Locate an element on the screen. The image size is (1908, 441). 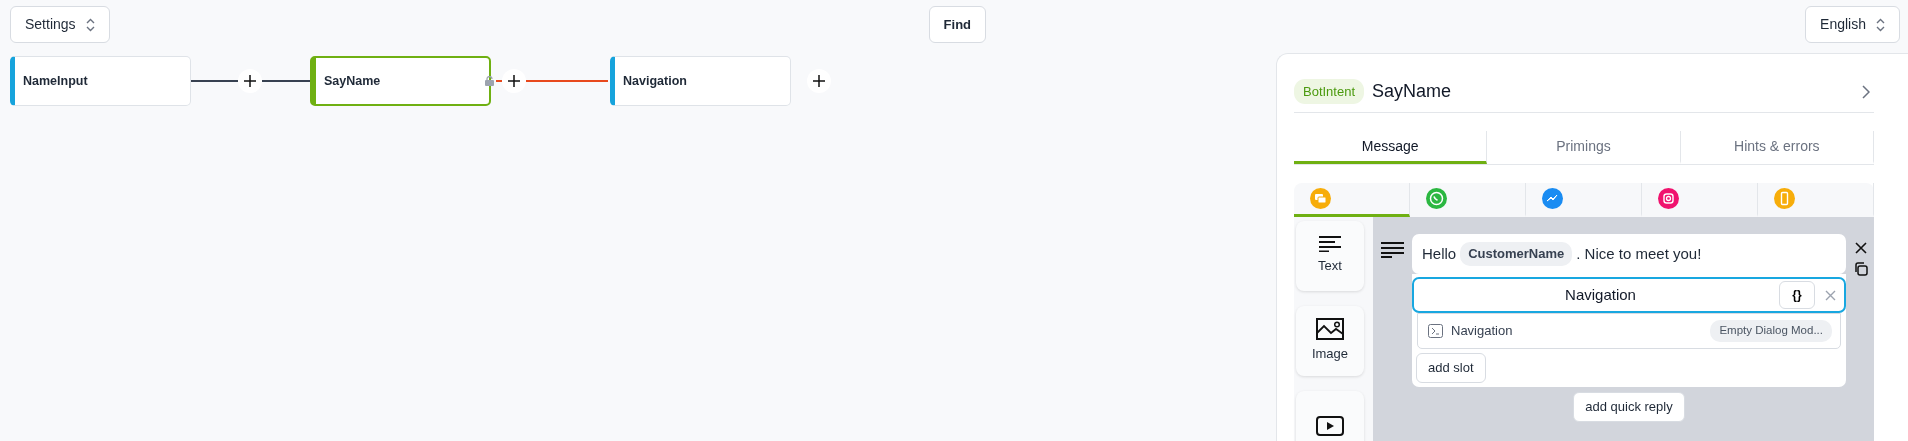
suggestion-label: Navigation is located at coordinates (1482, 331).